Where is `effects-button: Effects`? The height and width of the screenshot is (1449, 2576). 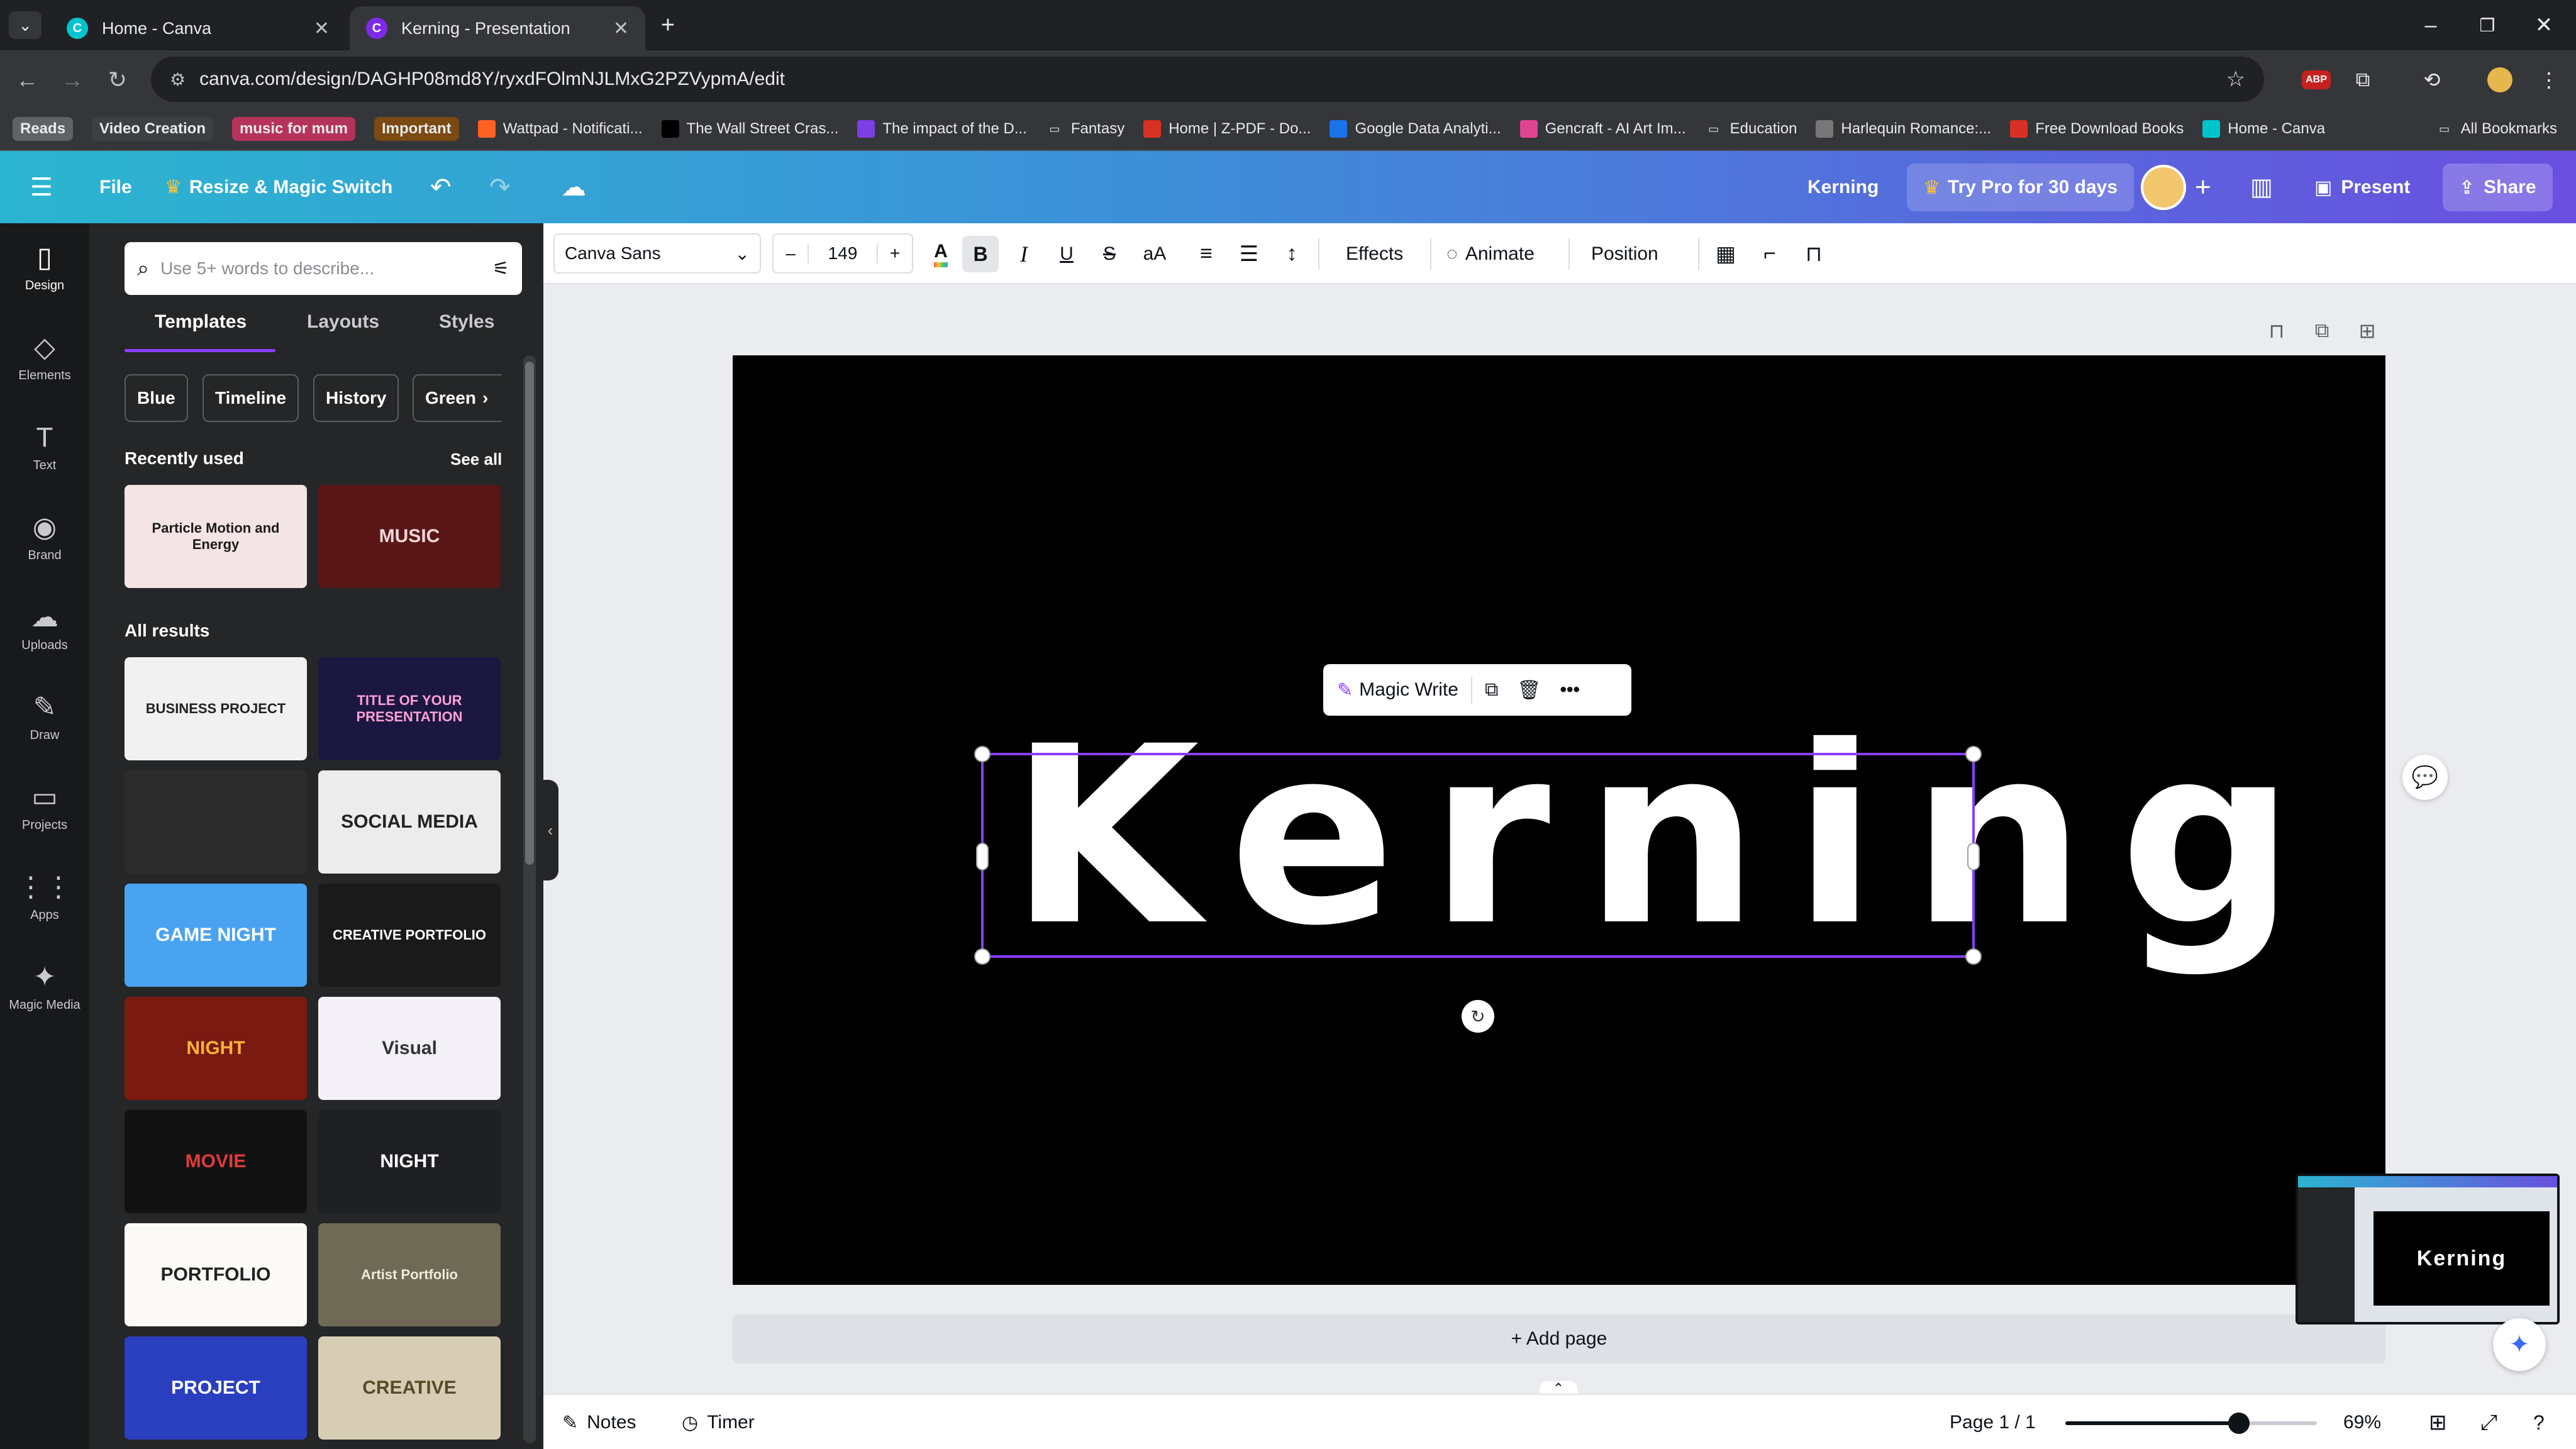
effects-button: Effects is located at coordinates (1374, 253).